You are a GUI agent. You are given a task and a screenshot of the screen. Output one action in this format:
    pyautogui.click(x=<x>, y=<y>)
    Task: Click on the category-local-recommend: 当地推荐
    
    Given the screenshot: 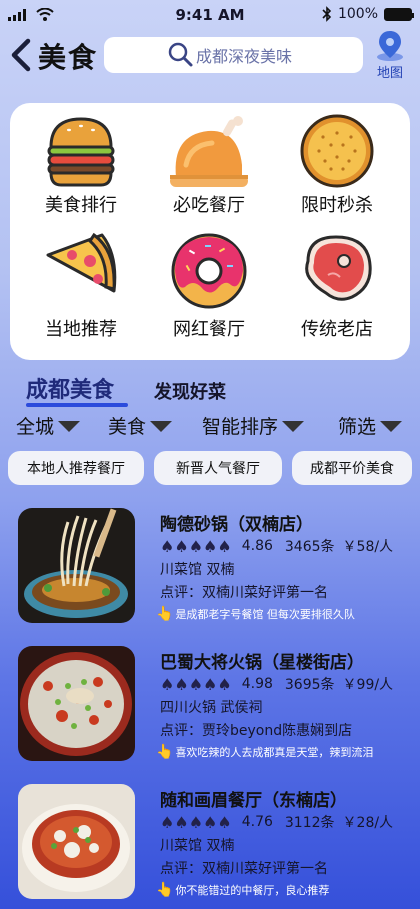 What is the action you would take?
    pyautogui.click(x=81, y=291)
    